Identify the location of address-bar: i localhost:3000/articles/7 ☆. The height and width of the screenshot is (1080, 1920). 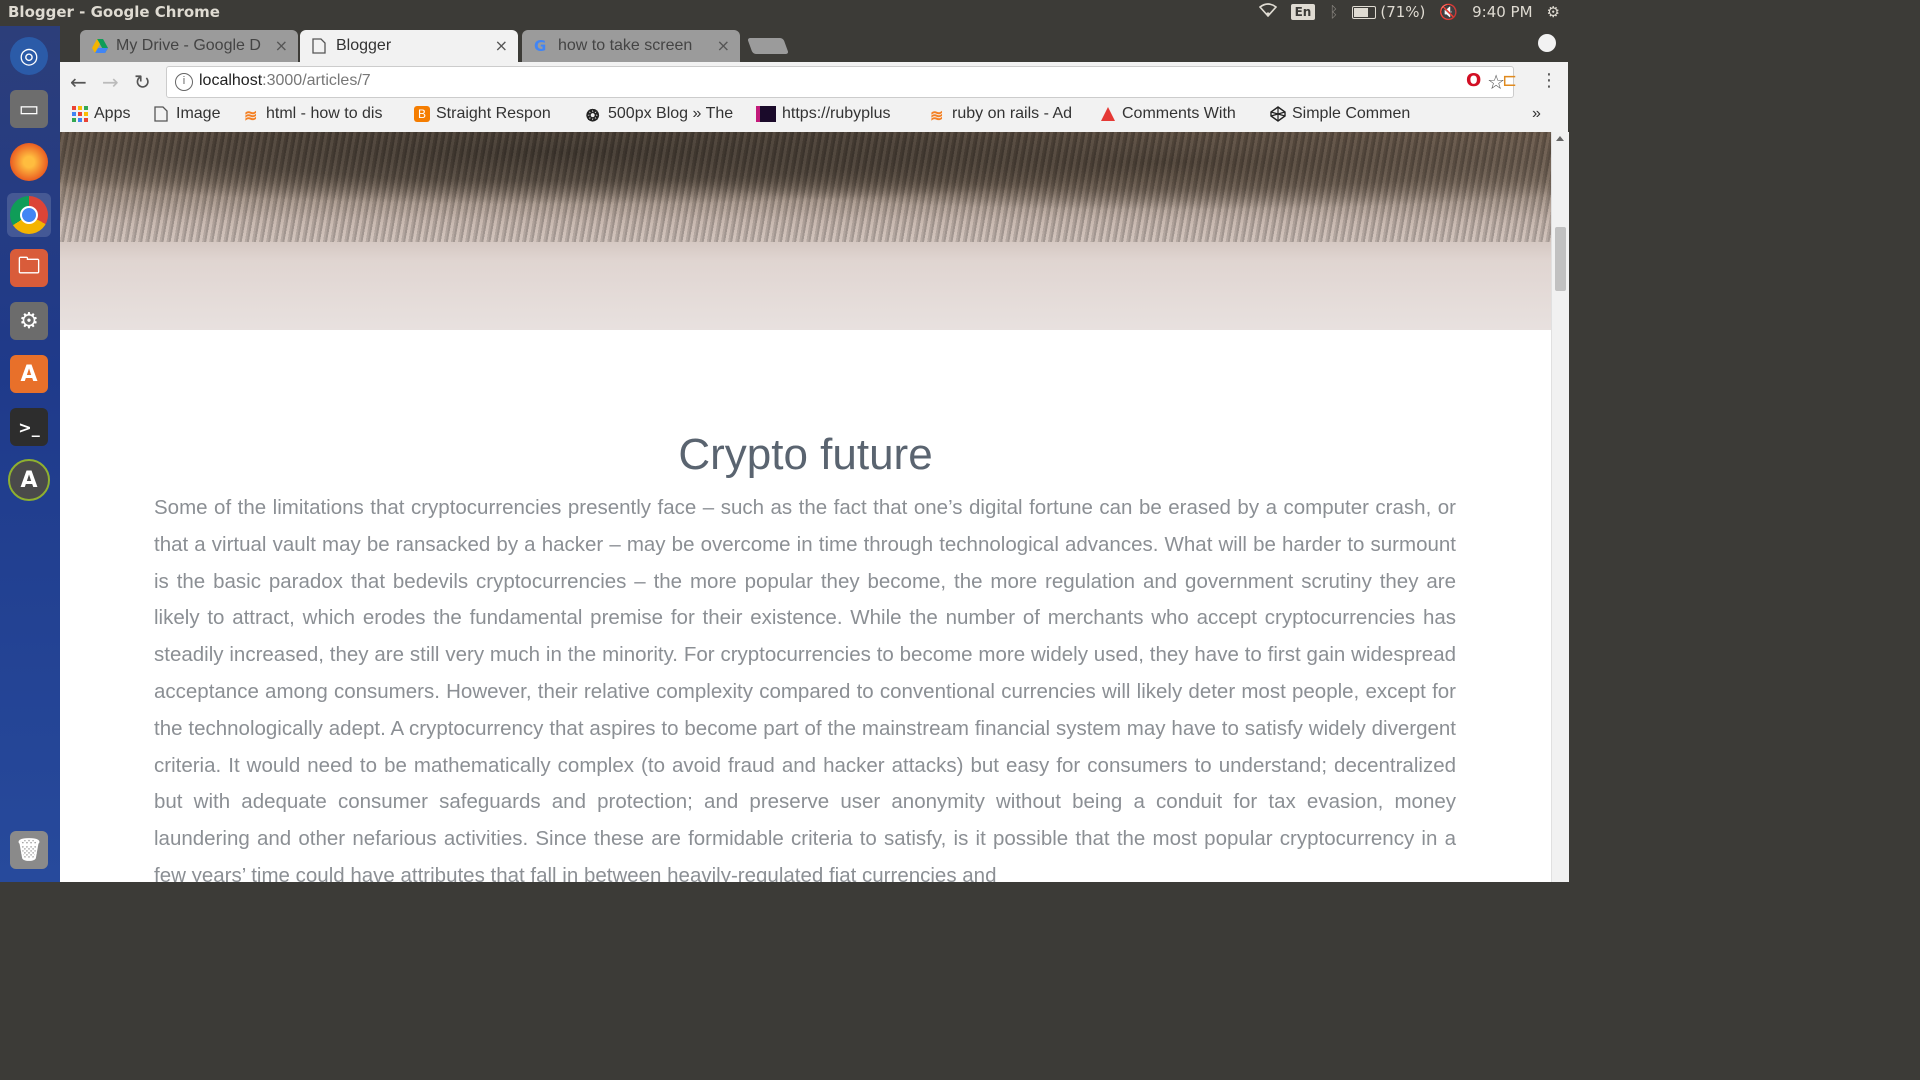
(840, 82).